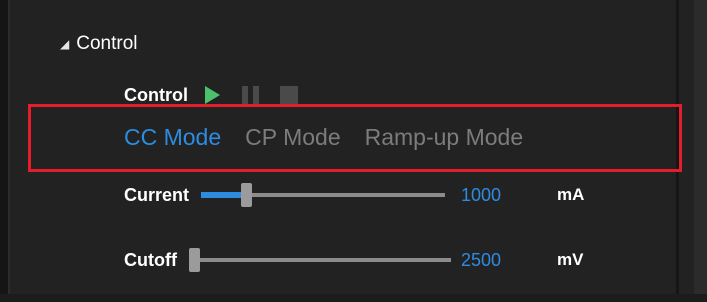 The height and width of the screenshot is (302, 707). I want to click on pause-icon, so click(245, 95).